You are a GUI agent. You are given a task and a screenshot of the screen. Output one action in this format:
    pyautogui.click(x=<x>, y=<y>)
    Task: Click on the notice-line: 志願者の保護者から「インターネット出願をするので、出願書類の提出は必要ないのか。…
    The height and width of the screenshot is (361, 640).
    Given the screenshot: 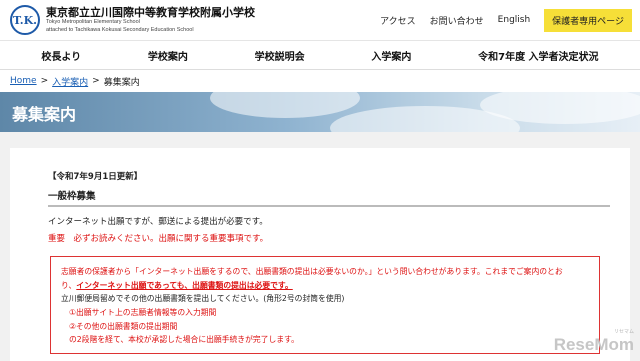 What is the action you would take?
    pyautogui.click(x=312, y=271)
    